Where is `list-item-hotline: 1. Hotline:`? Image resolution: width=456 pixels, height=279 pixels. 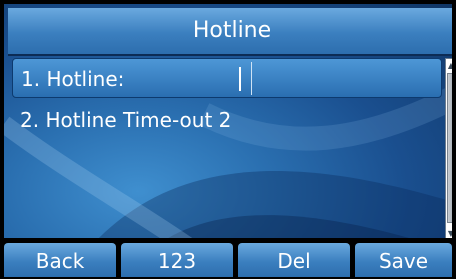
list-item-hotline: 1. Hotline: is located at coordinates (227, 78).